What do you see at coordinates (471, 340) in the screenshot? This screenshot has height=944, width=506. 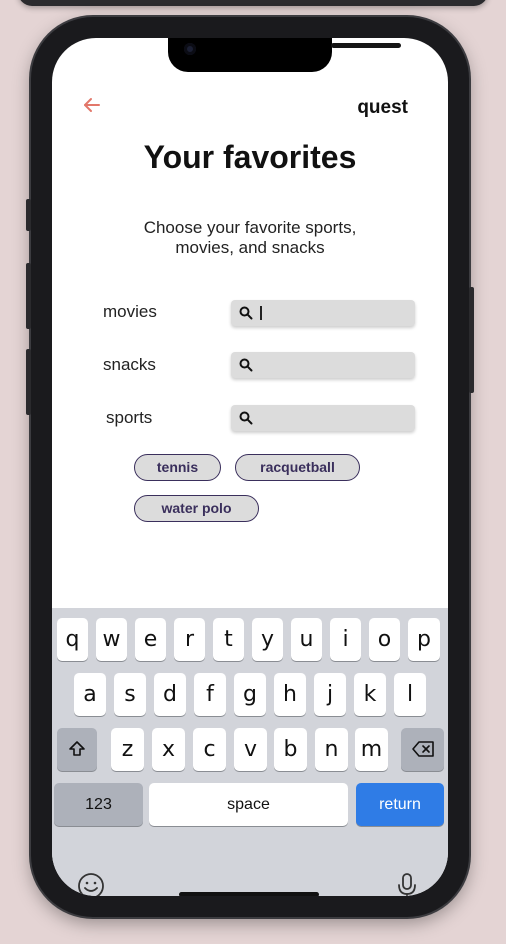 I see `power-button` at bounding box center [471, 340].